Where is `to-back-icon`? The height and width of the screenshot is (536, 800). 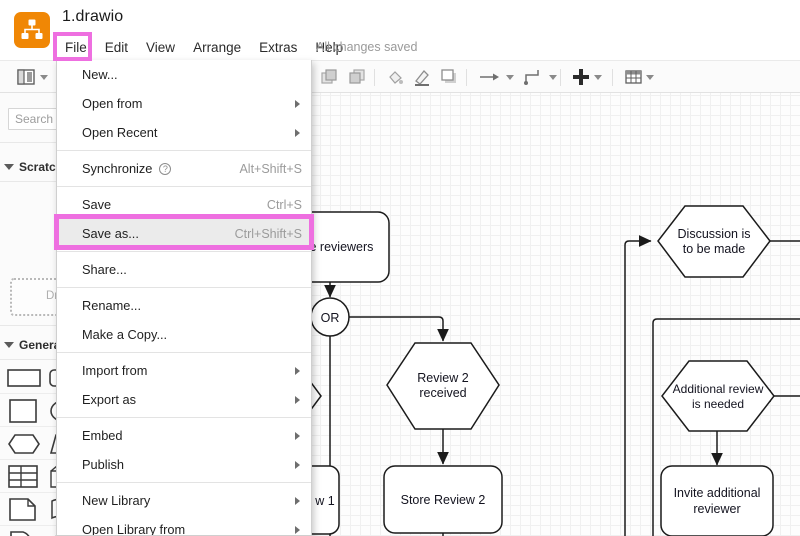
to-back-icon is located at coordinates (357, 76).